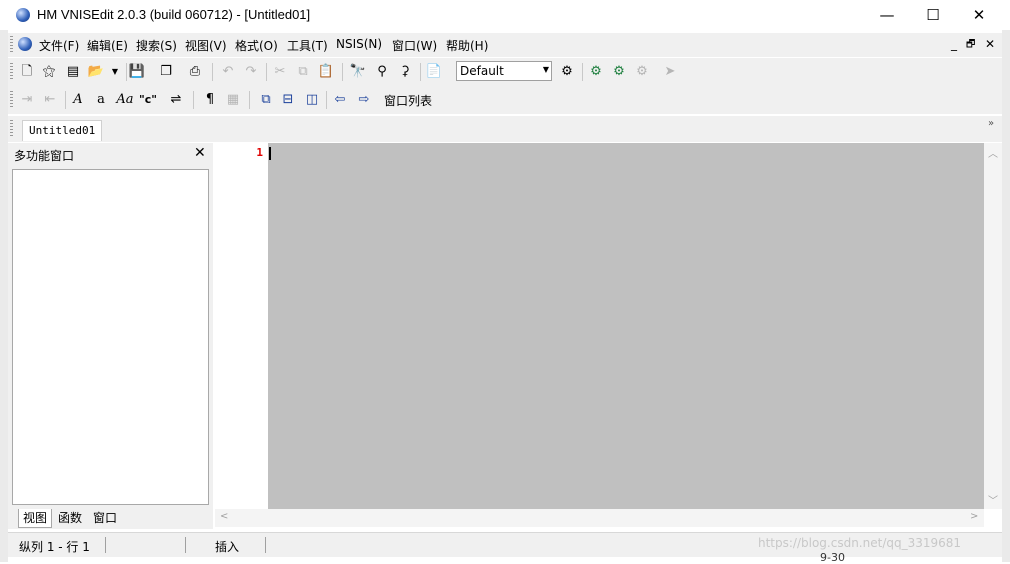  I want to click on settings-icon: ⚙, so click(567, 72).